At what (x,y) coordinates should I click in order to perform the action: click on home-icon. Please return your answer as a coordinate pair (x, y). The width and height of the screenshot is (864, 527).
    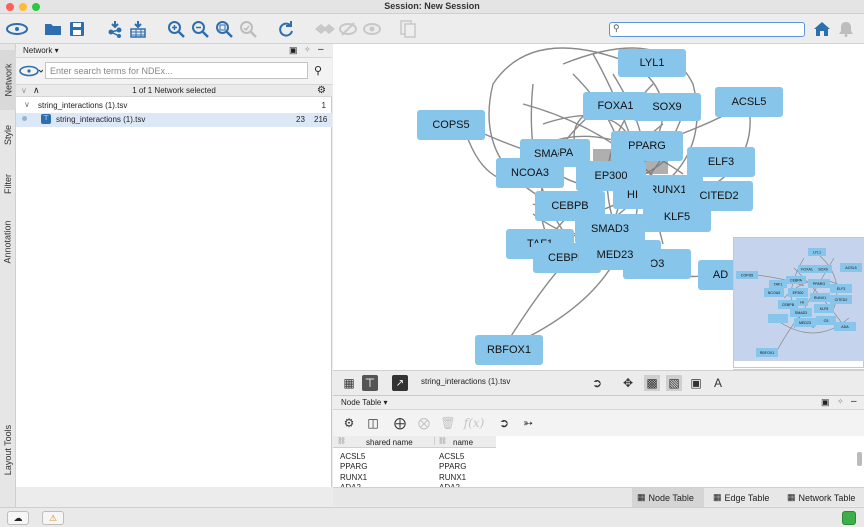
    Looking at the image, I should click on (822, 29).